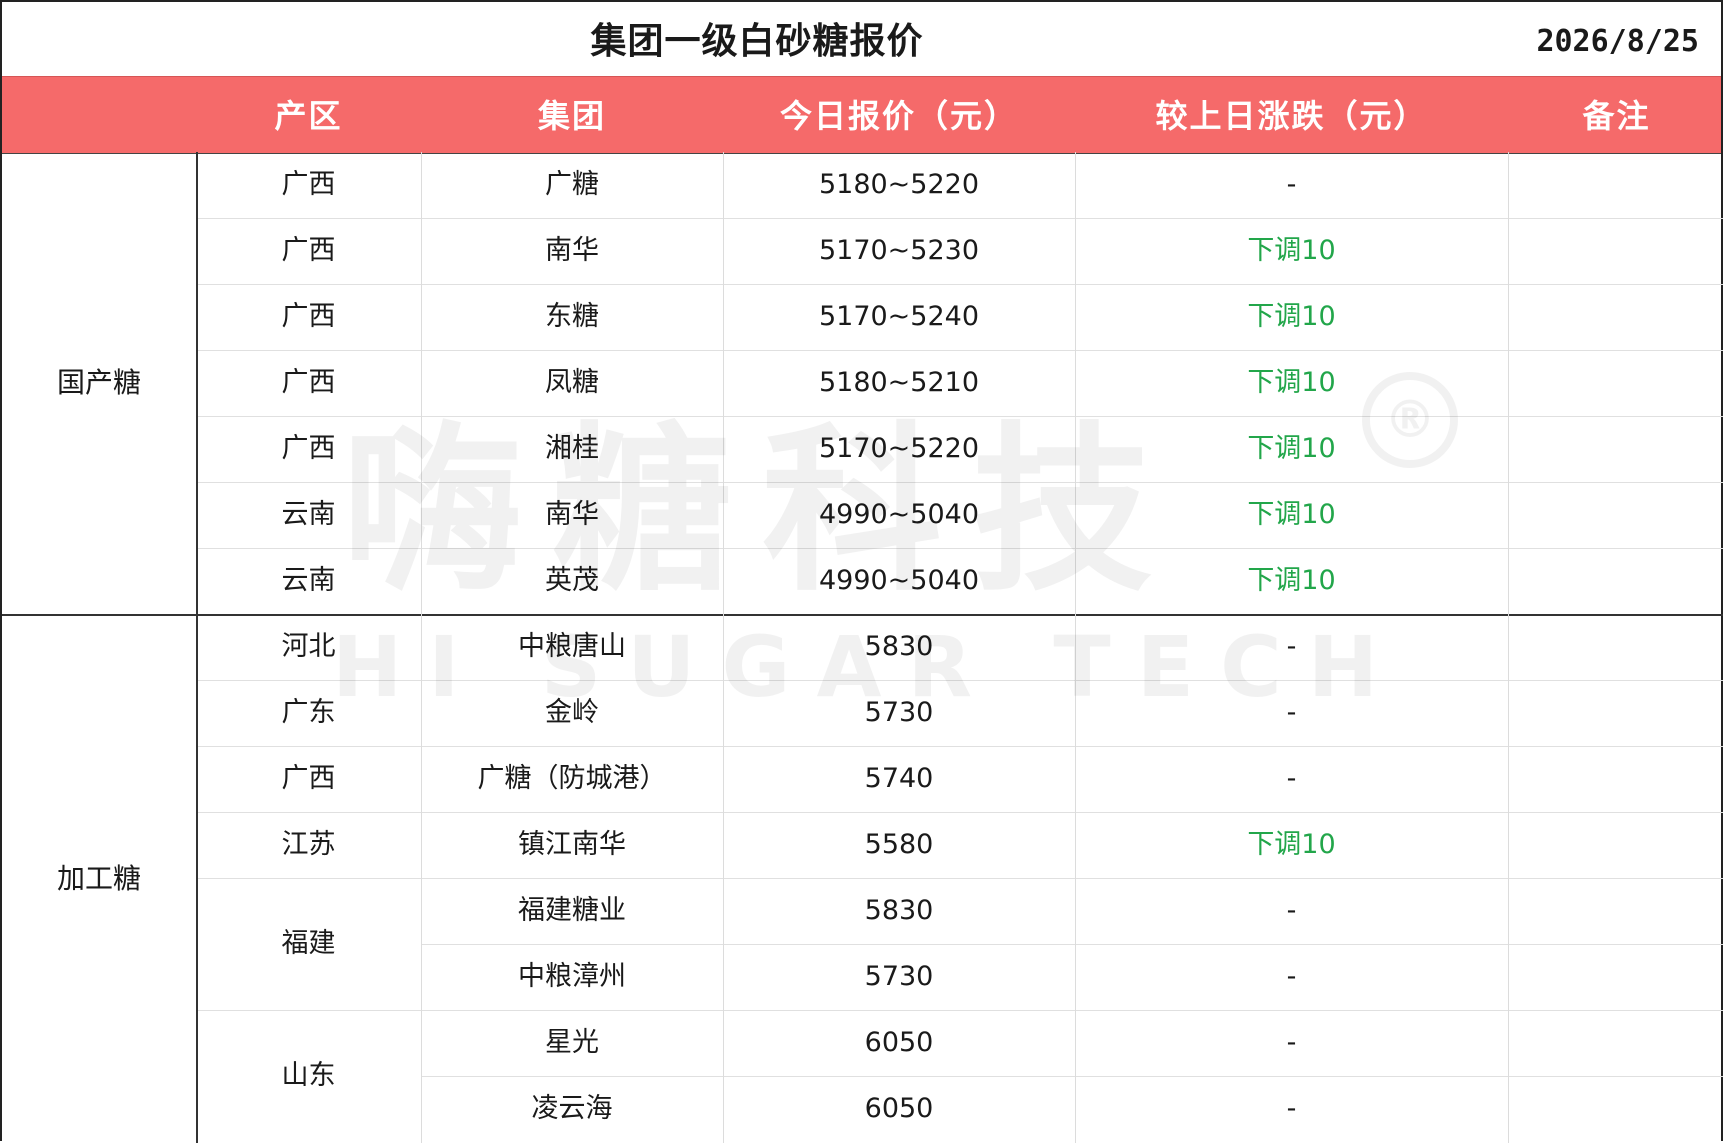  What do you see at coordinates (572, 844) in the screenshot?
I see `cell-group: 镇江南华` at bounding box center [572, 844].